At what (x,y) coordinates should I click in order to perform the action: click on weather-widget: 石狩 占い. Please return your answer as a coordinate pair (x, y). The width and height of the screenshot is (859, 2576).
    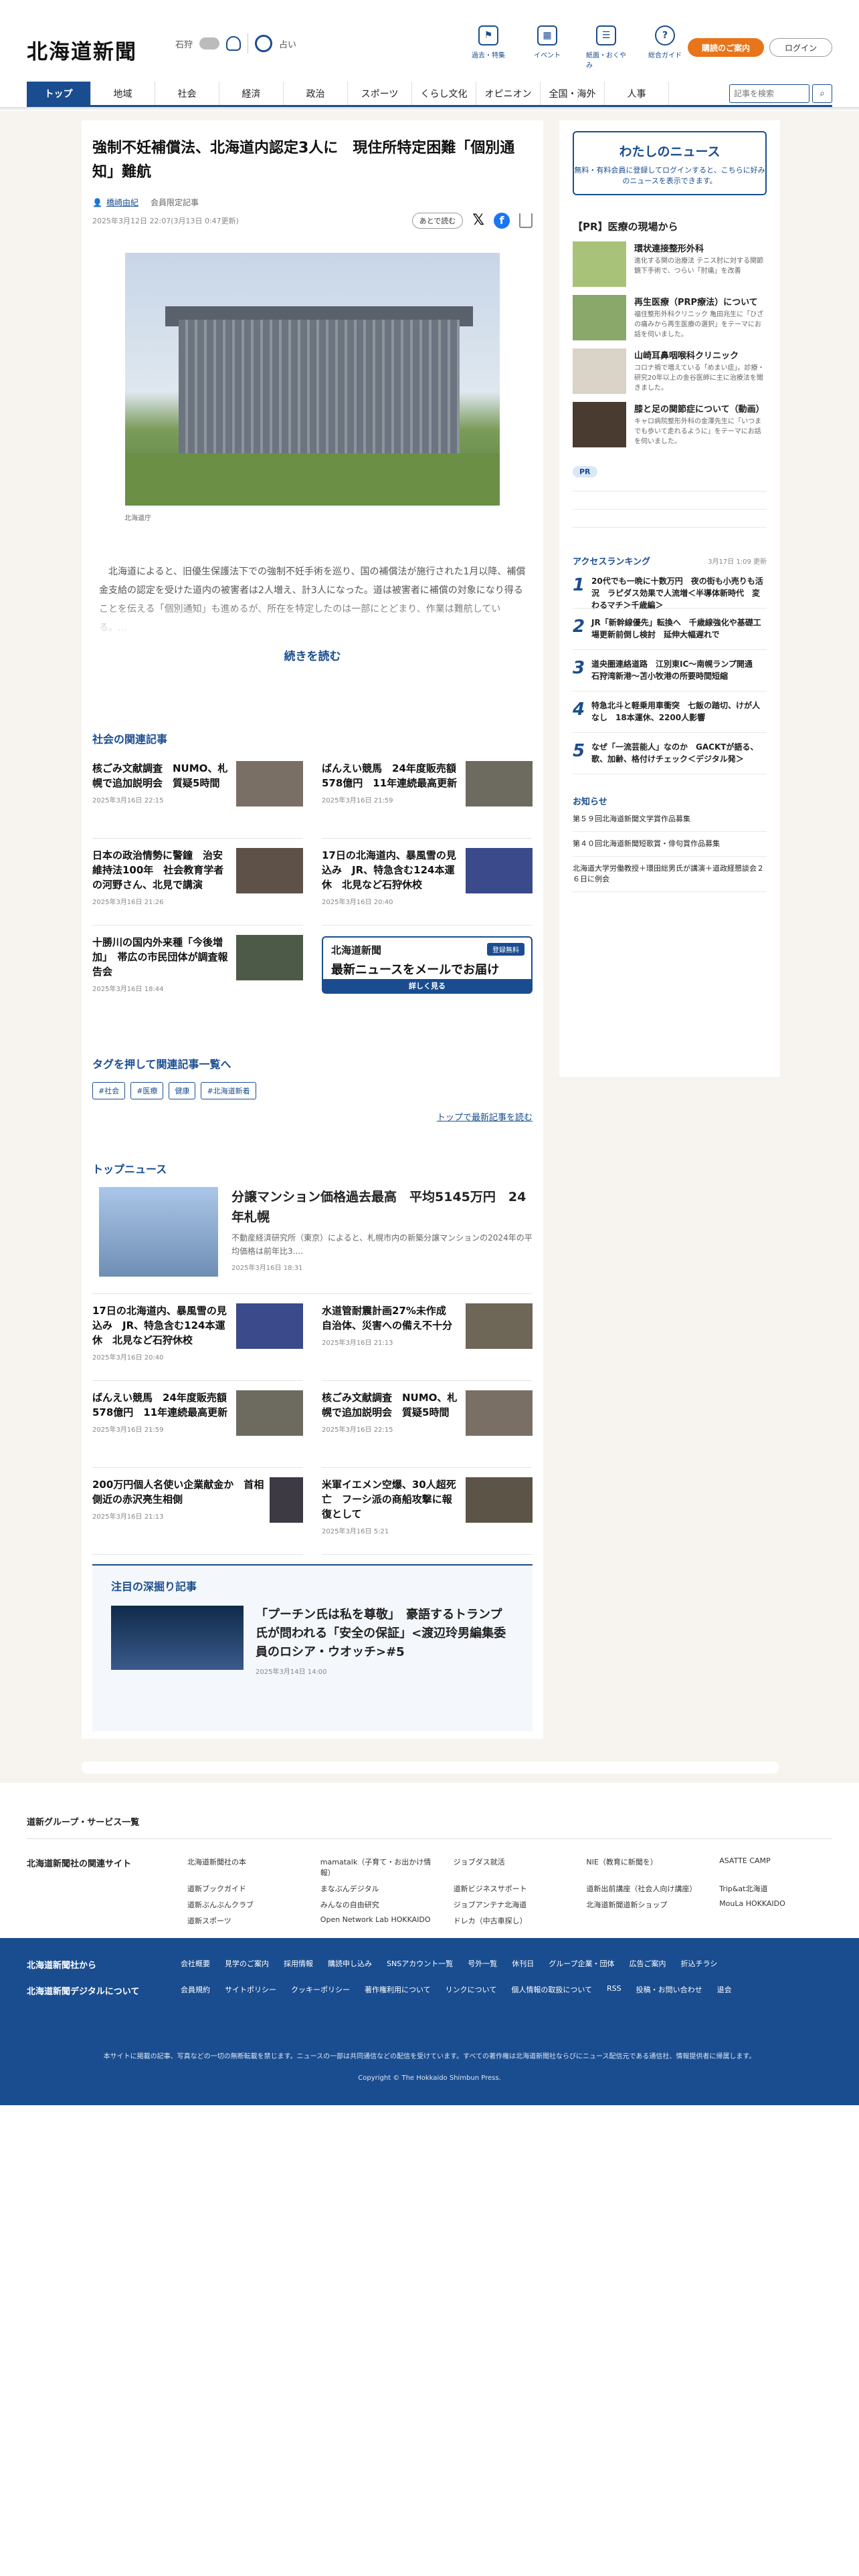
    Looking at the image, I should click on (235, 43).